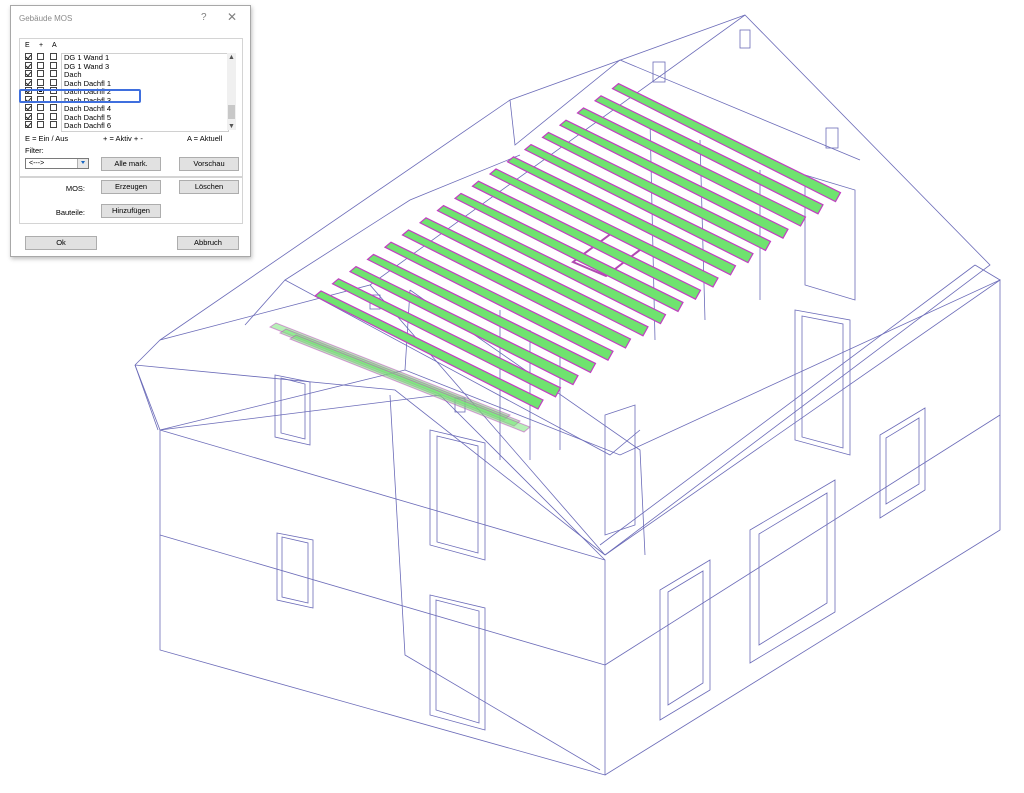 Image resolution: width=1024 pixels, height=793 pixels. Describe the element at coordinates (144, 75) in the screenshot. I see `list-item: Dach` at that location.